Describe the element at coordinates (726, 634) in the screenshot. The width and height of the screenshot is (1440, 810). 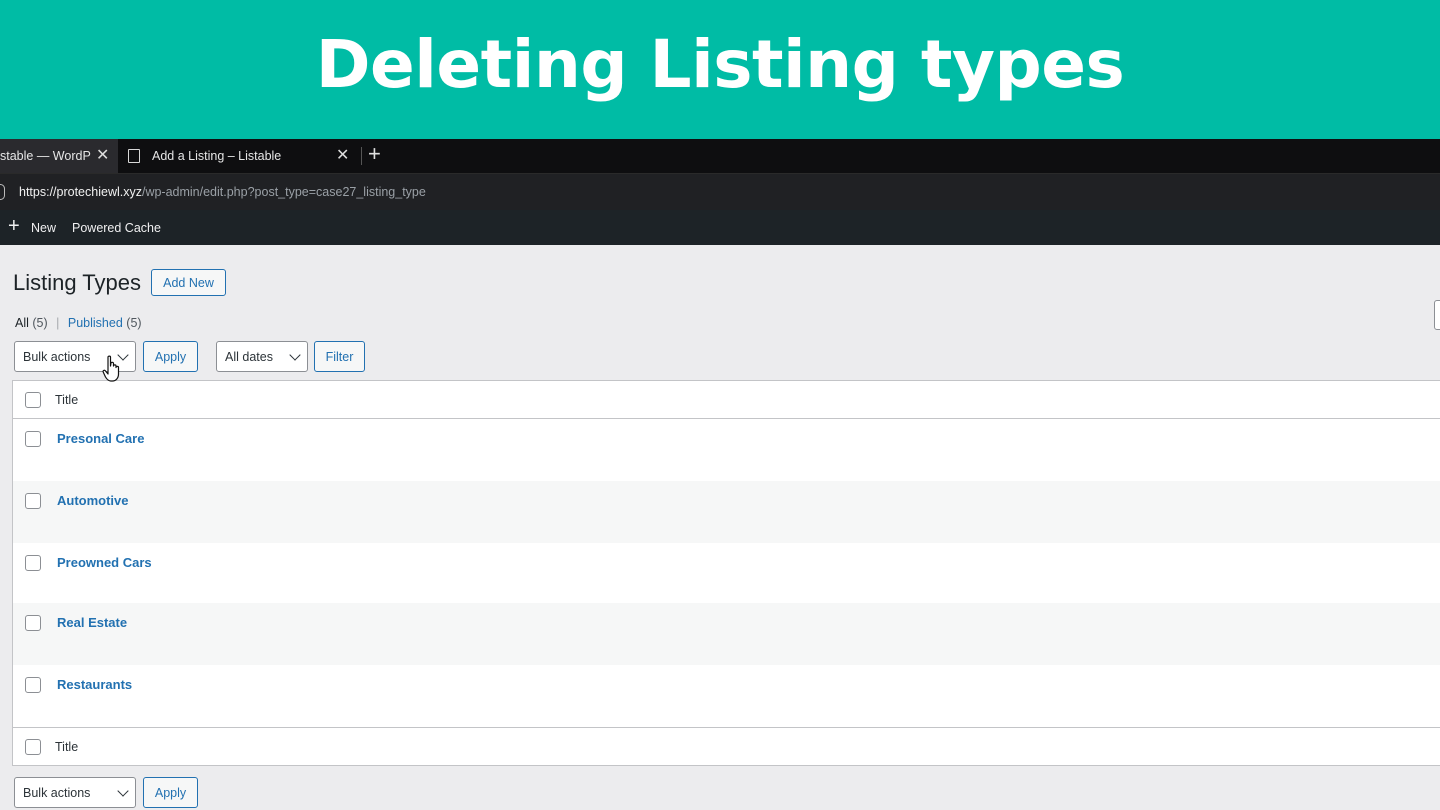
I see `table-row: Real Estate` at that location.